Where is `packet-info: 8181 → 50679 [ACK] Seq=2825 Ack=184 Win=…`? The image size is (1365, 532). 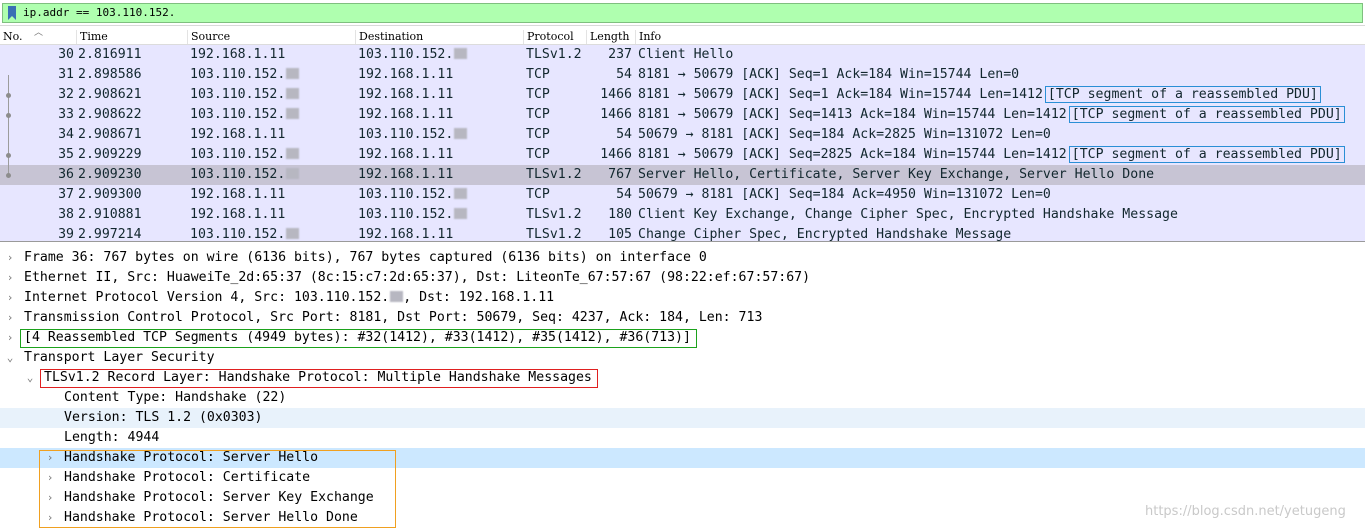
packet-info: 8181 → 50679 [ACK] Seq=2825 Ack=184 Win=… is located at coordinates (998, 155).